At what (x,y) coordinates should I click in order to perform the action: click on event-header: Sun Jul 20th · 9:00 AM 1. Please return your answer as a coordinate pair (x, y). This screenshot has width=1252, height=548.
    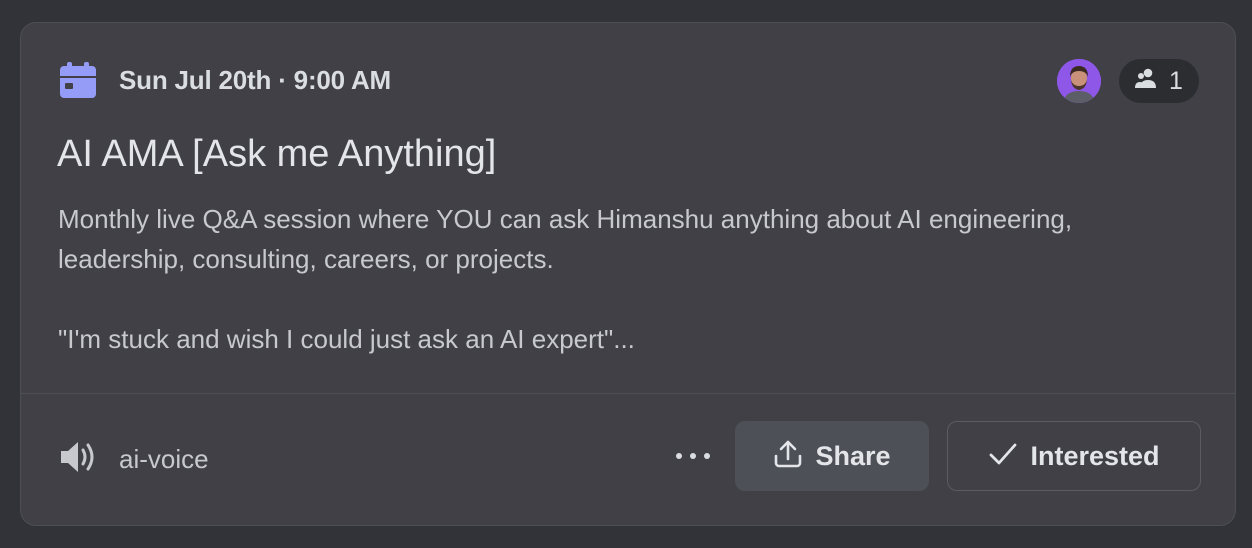
    Looking at the image, I should click on (628, 82).